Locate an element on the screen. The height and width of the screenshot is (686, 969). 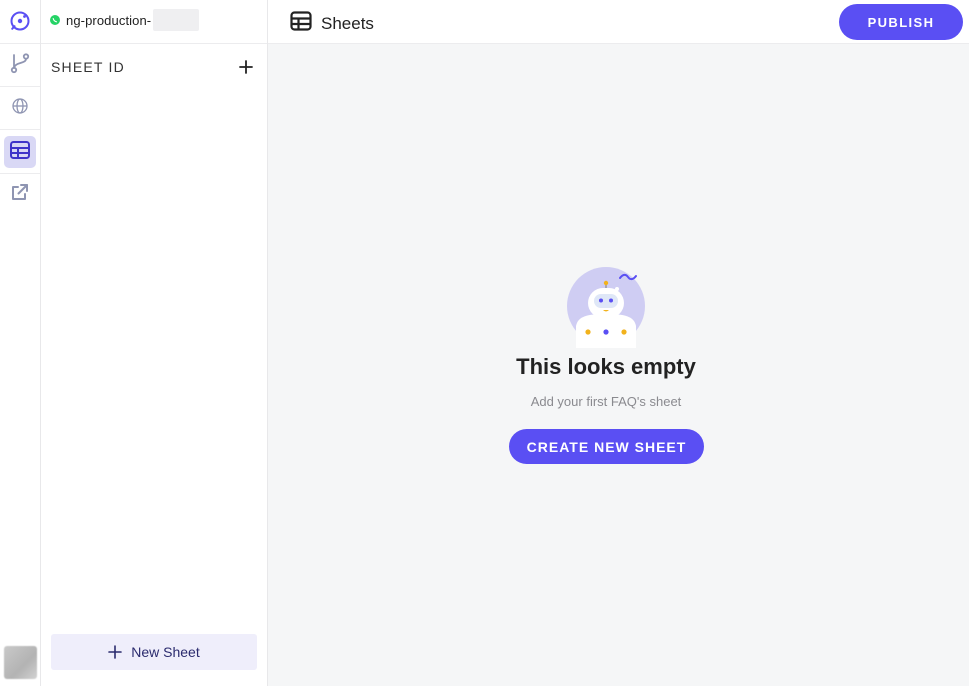
avatar is located at coordinates (20, 662).